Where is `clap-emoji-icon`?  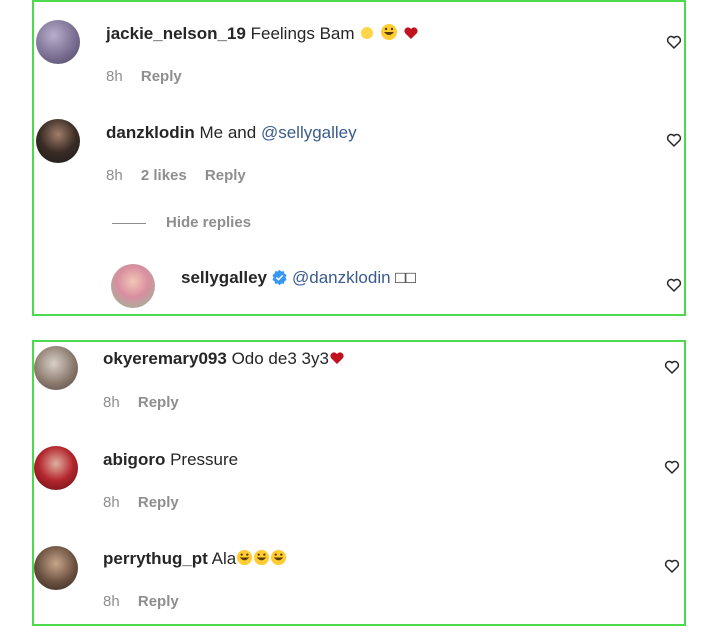 clap-emoji-icon is located at coordinates (367, 33).